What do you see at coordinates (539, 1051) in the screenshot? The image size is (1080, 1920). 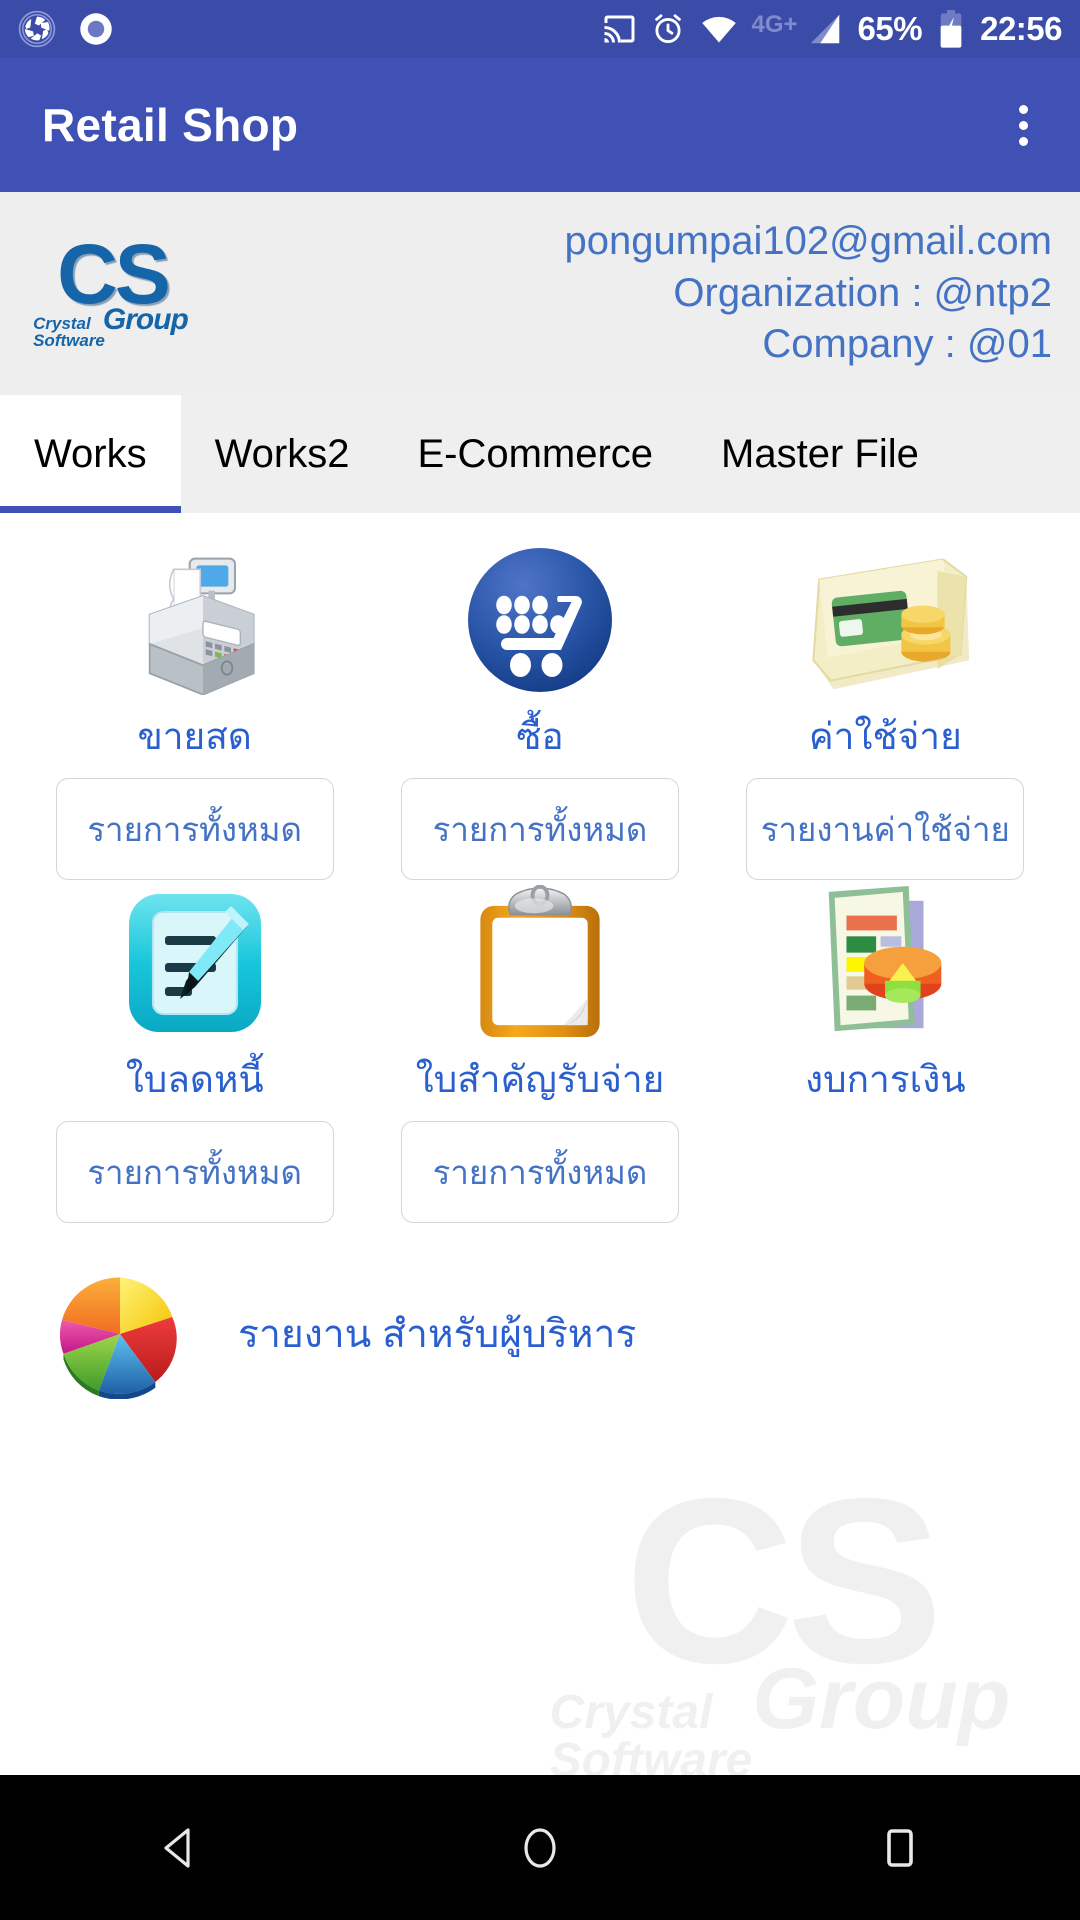 I see `grid-item-payment-voucher: ใบสำคัญรับจ่าย รายการทั้งหมด` at bounding box center [539, 1051].